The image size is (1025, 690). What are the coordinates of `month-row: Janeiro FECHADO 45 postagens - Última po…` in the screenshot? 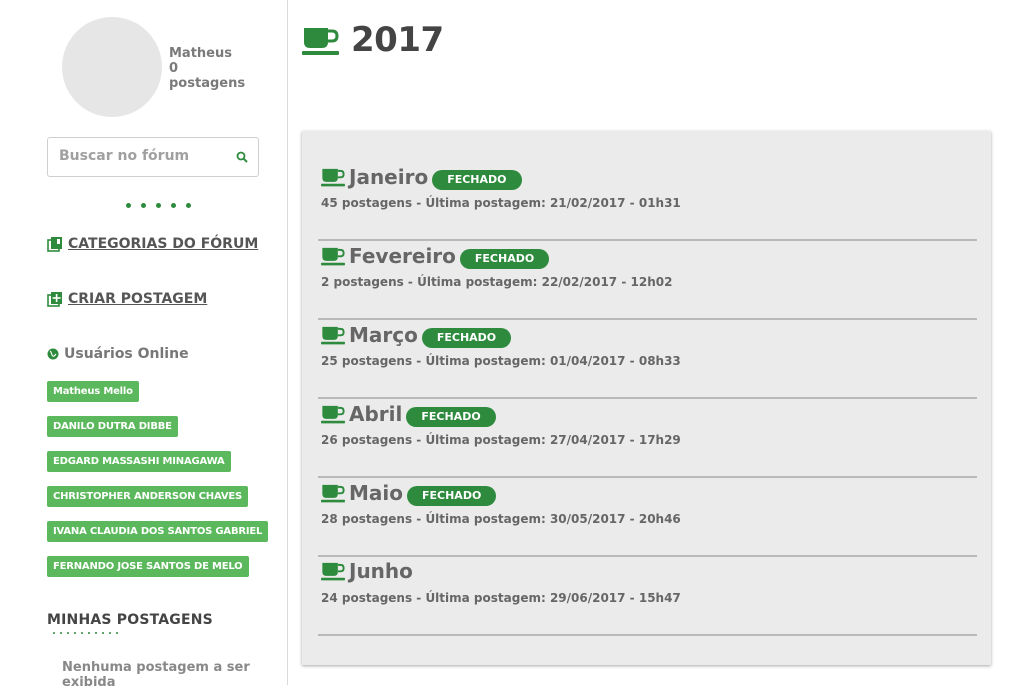 It's located at (647, 201).